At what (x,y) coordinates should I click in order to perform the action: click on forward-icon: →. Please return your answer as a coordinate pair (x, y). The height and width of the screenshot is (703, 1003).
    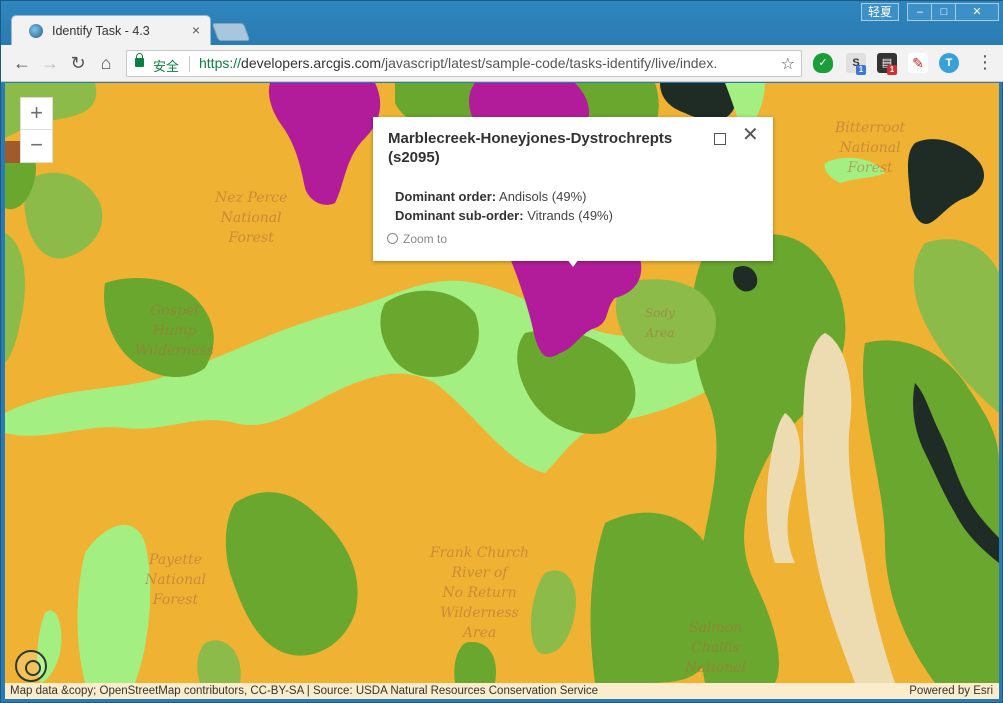
    Looking at the image, I should click on (50, 63).